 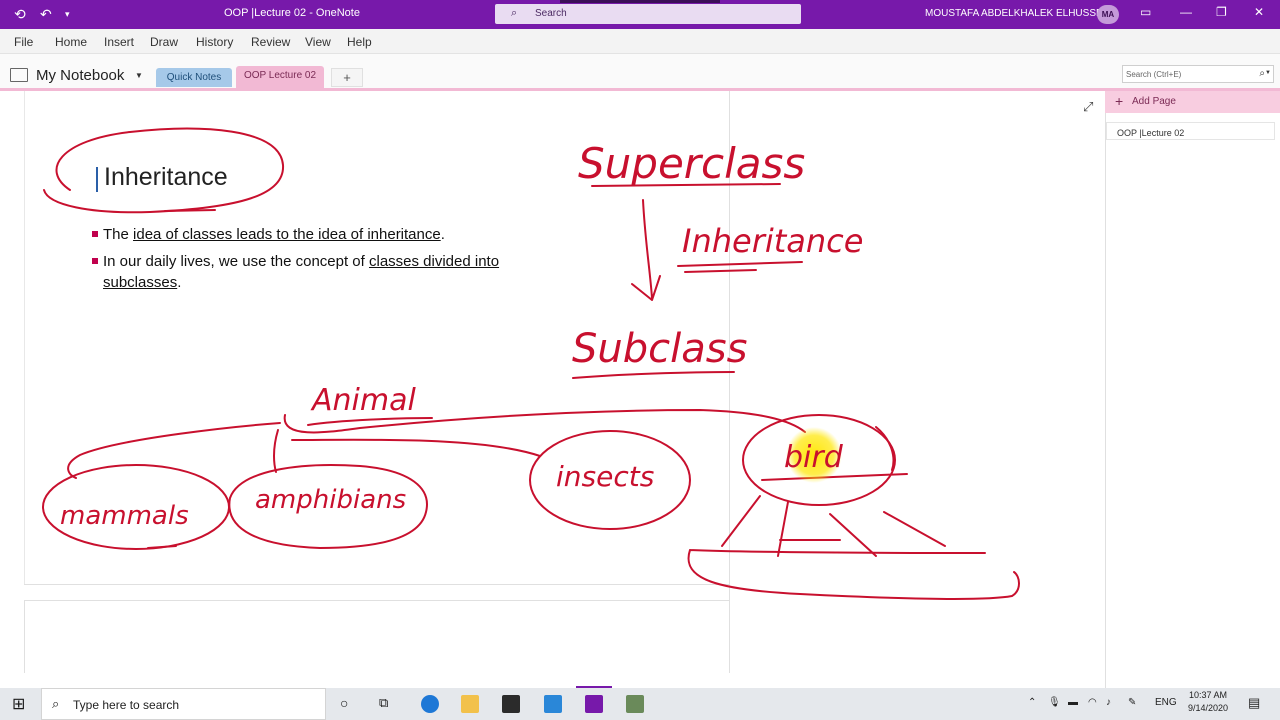 What do you see at coordinates (1259, 12) in the screenshot?
I see `close-icon: ✕` at bounding box center [1259, 12].